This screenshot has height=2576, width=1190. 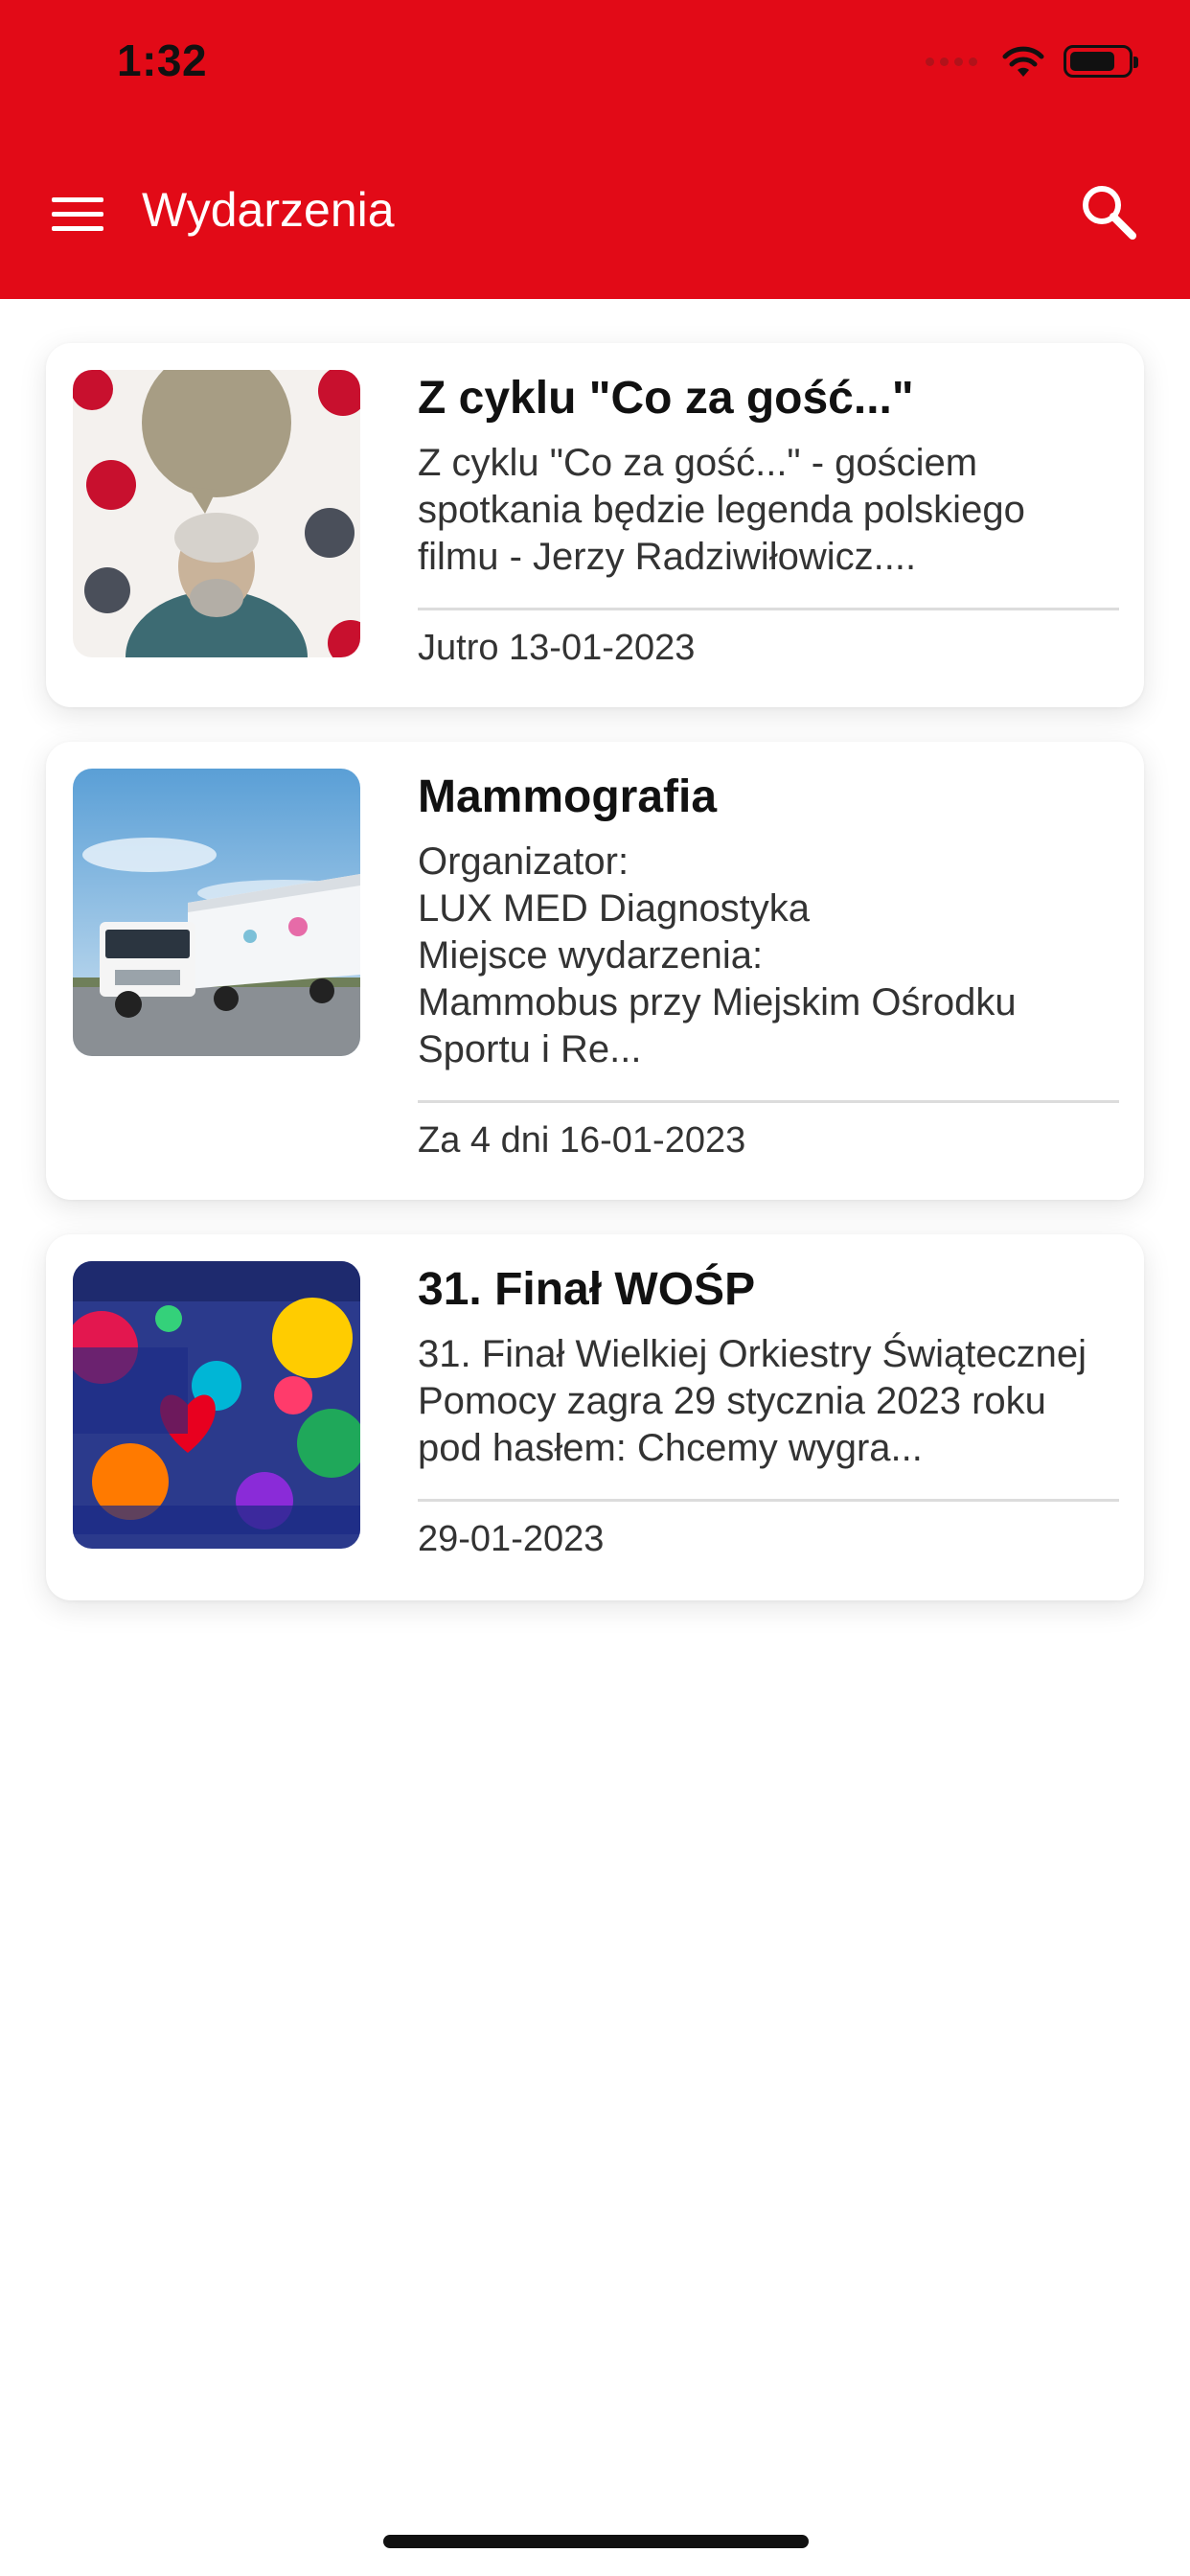 What do you see at coordinates (557, 648) in the screenshot?
I see `event-date: Jutro 13-01-2023` at bounding box center [557, 648].